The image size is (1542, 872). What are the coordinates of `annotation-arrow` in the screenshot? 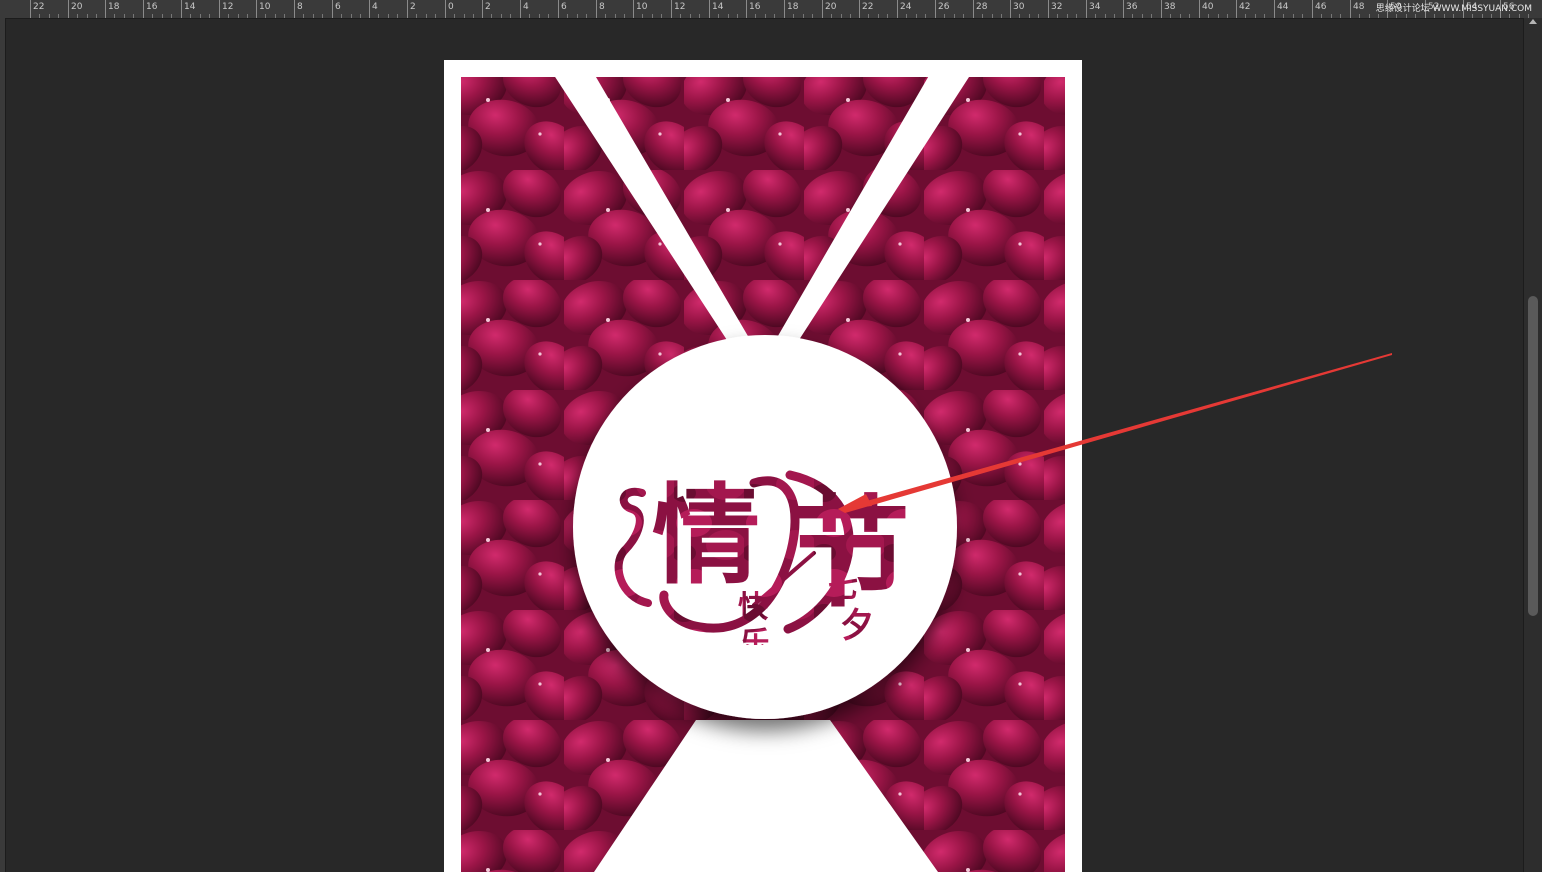 It's located at (1115, 433).